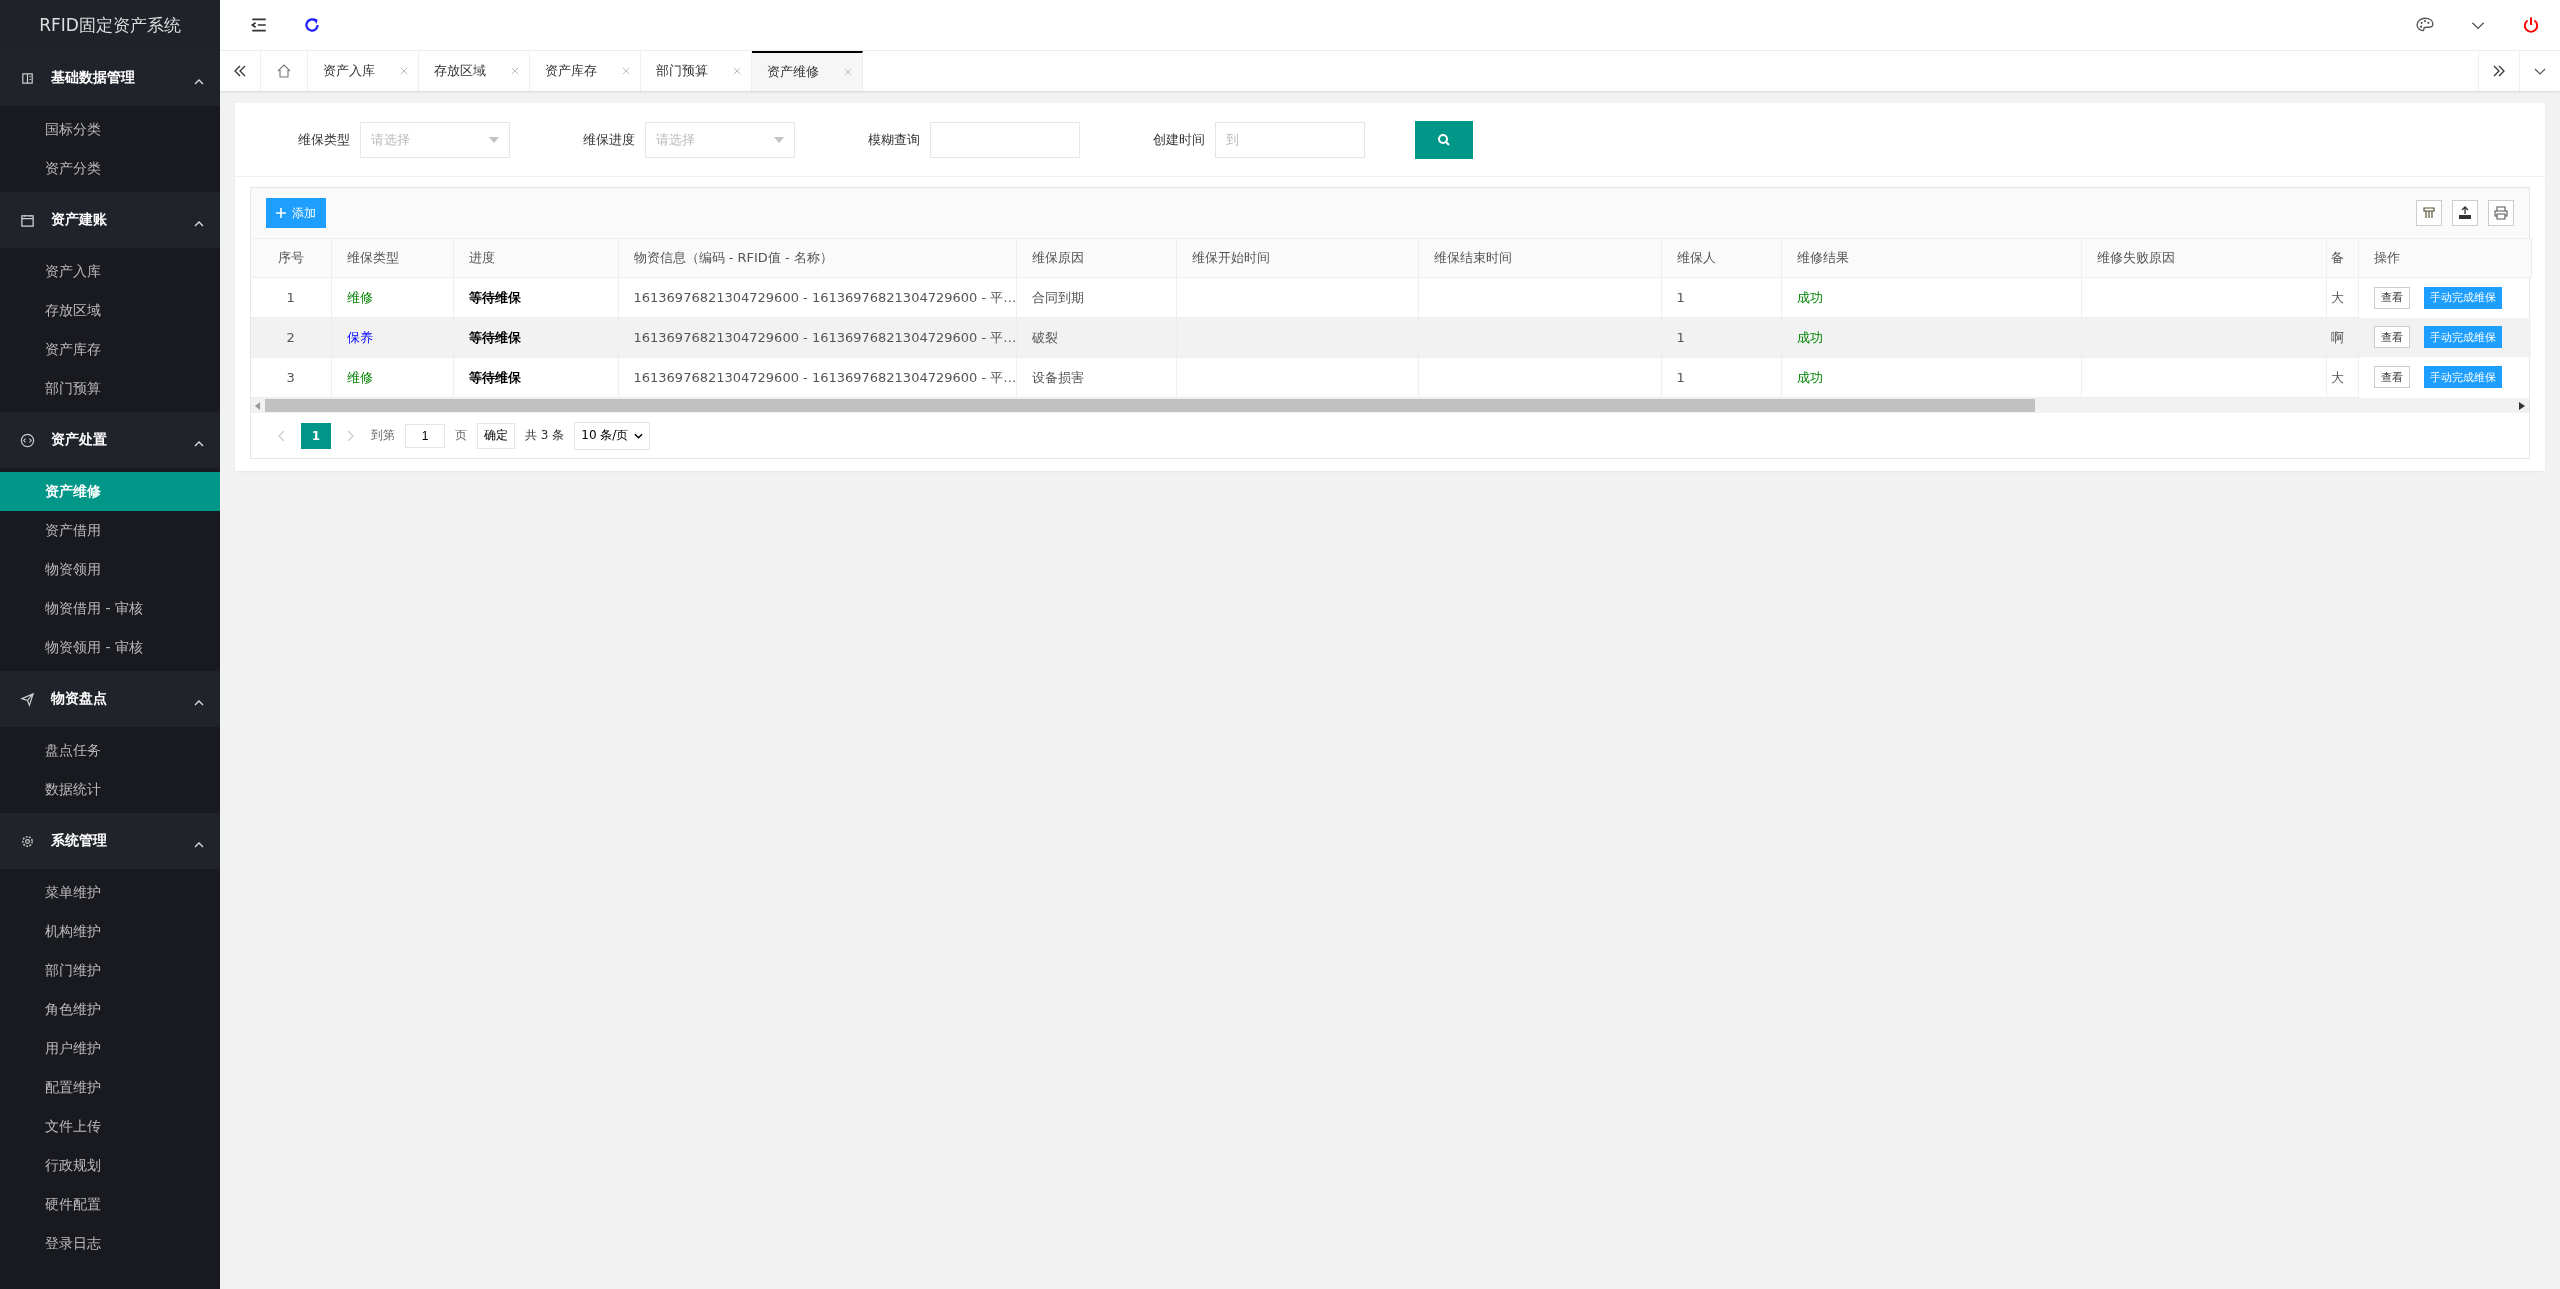 The height and width of the screenshot is (1289, 2560). I want to click on double-chevron-right-icon, so click(2499, 71).